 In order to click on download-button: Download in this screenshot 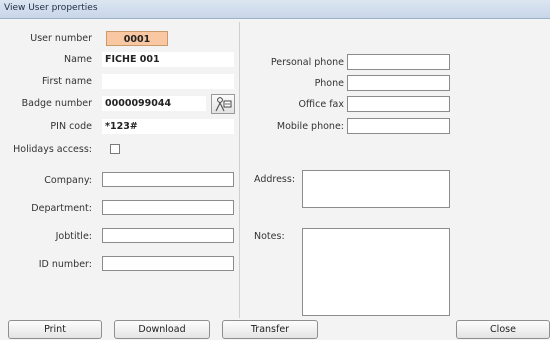, I will do `click(162, 329)`.